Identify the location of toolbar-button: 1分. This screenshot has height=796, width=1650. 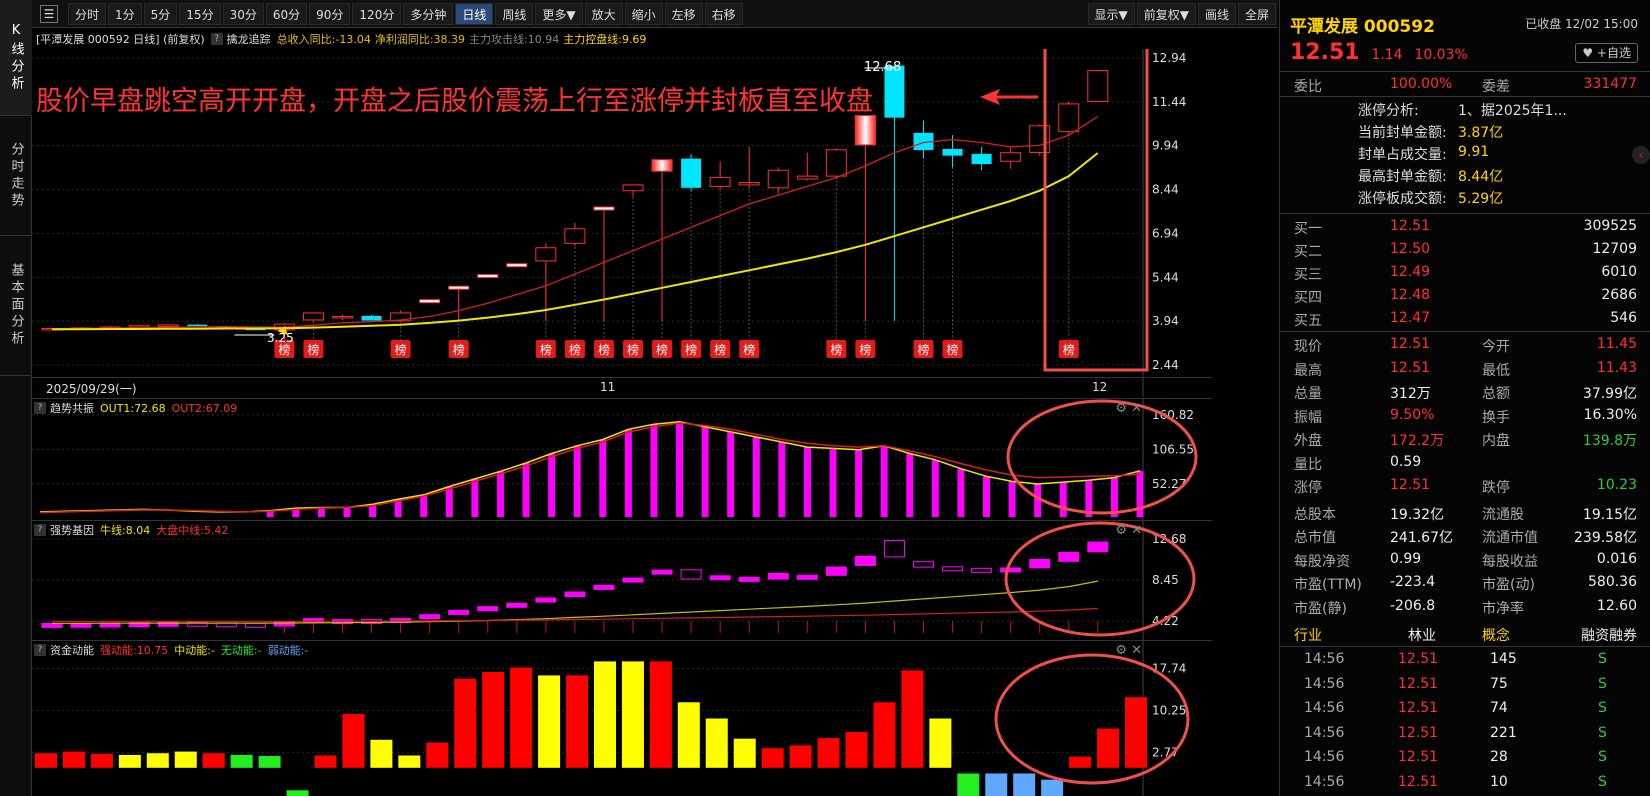
(125, 13).